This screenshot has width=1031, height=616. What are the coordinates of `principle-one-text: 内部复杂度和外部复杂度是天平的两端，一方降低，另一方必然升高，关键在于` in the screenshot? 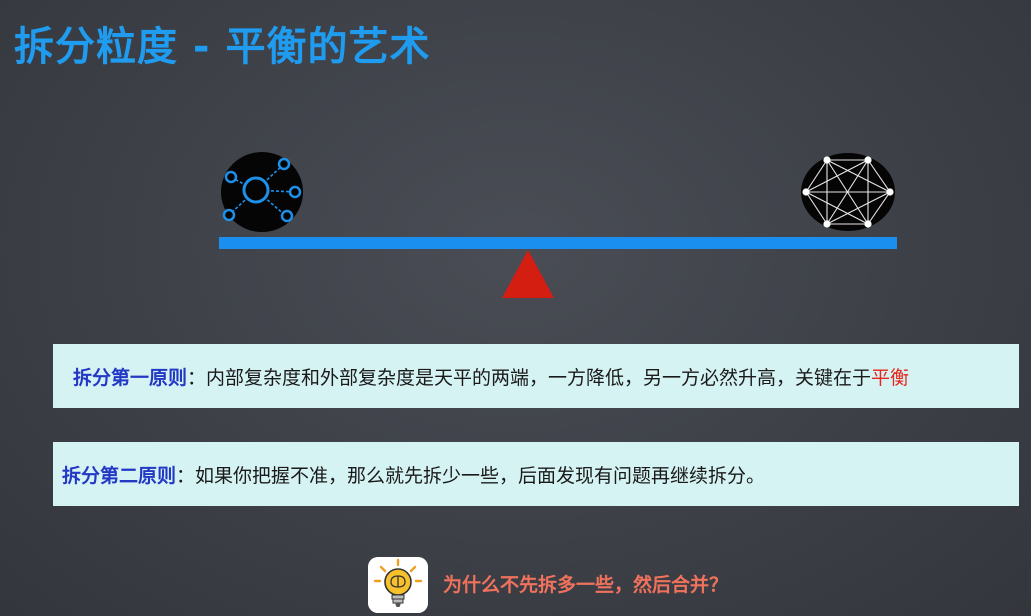 It's located at (539, 377).